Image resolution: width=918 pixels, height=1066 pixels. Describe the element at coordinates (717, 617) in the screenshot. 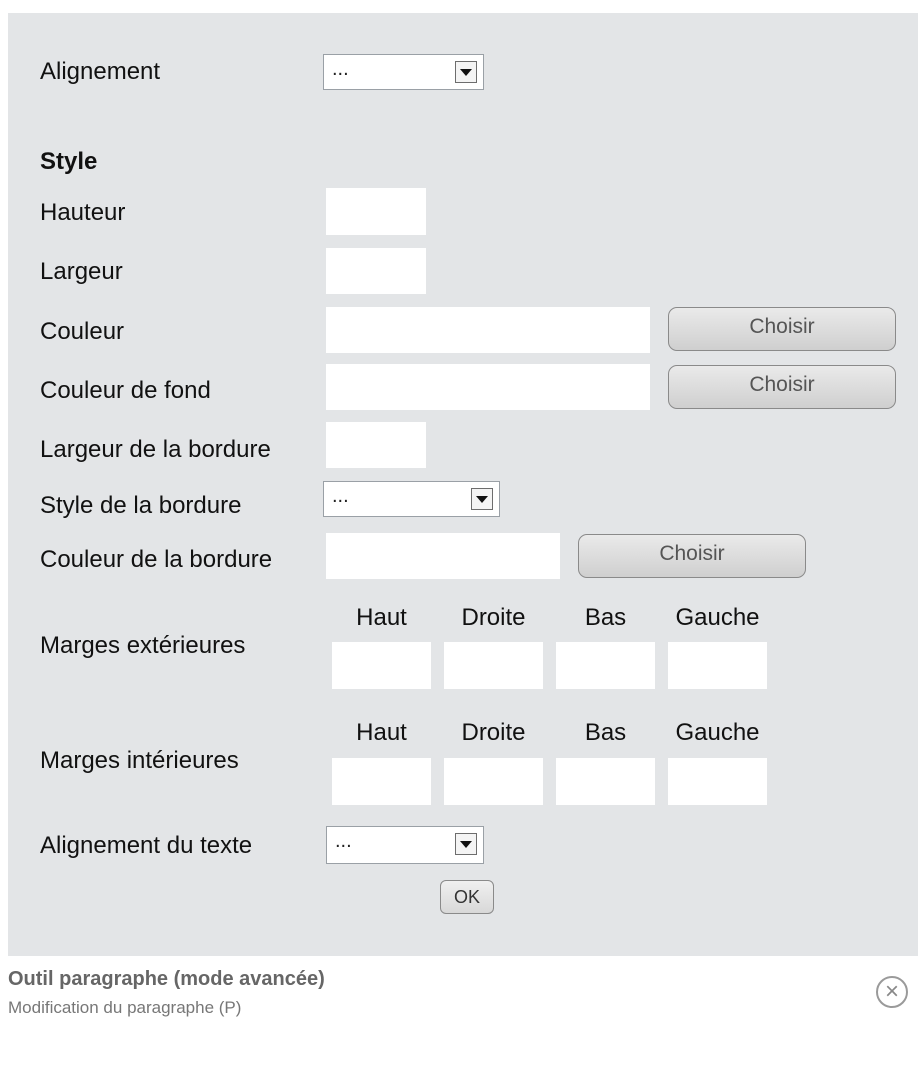

I see `outer-col-left: Gauche` at that location.